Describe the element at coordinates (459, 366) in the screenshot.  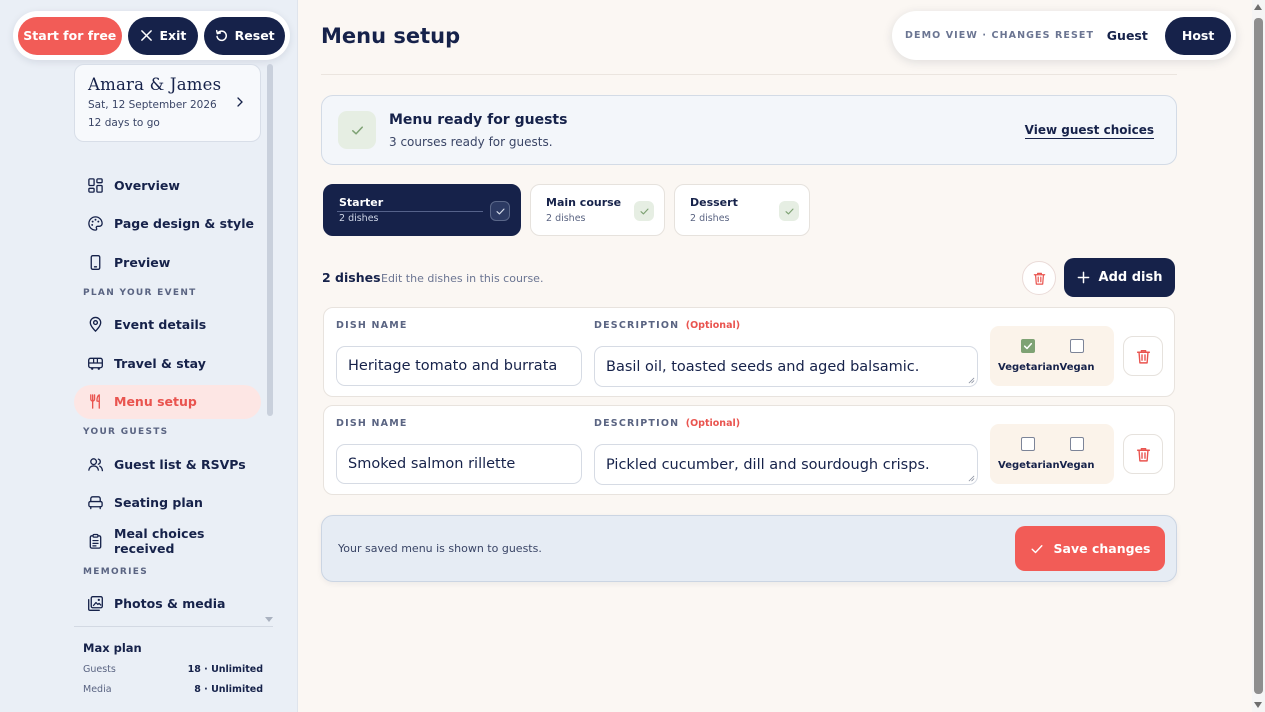
I see `dish-name-input: Heritage tomato and burrata` at that location.